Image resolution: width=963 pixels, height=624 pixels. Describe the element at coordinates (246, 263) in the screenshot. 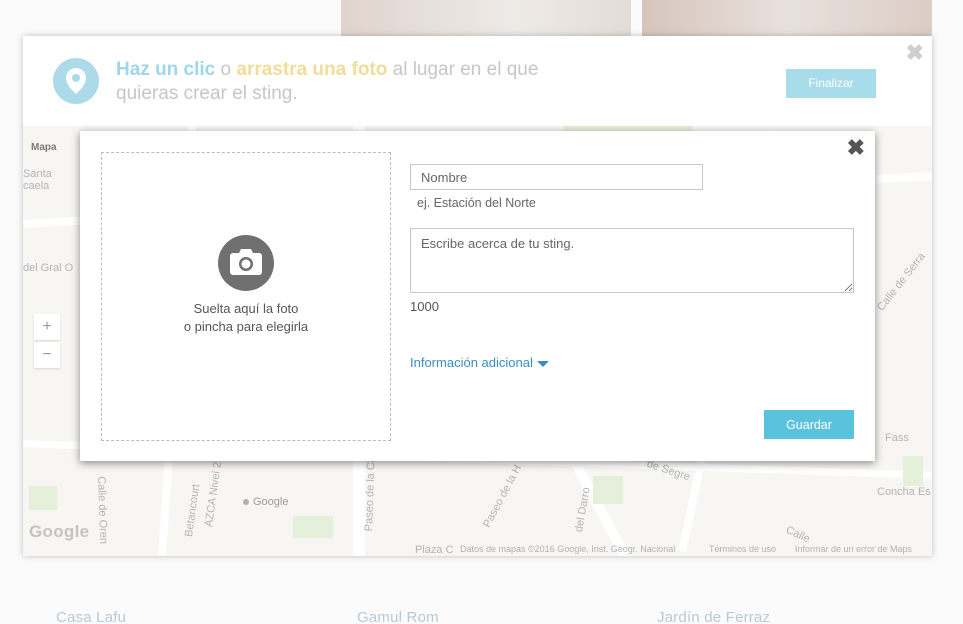

I see `camera-icon` at that location.